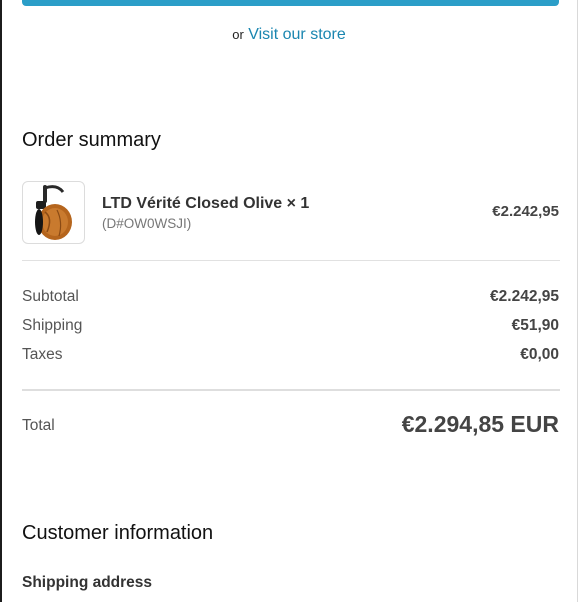  Describe the element at coordinates (206, 203) in the screenshot. I see `product-name: LTD Vérité Closed Olive × 1` at that location.